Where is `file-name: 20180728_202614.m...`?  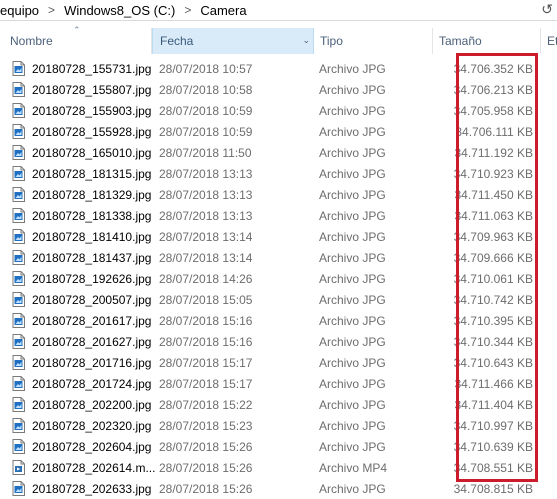
file-name: 20180728_202614.m... is located at coordinates (93, 468).